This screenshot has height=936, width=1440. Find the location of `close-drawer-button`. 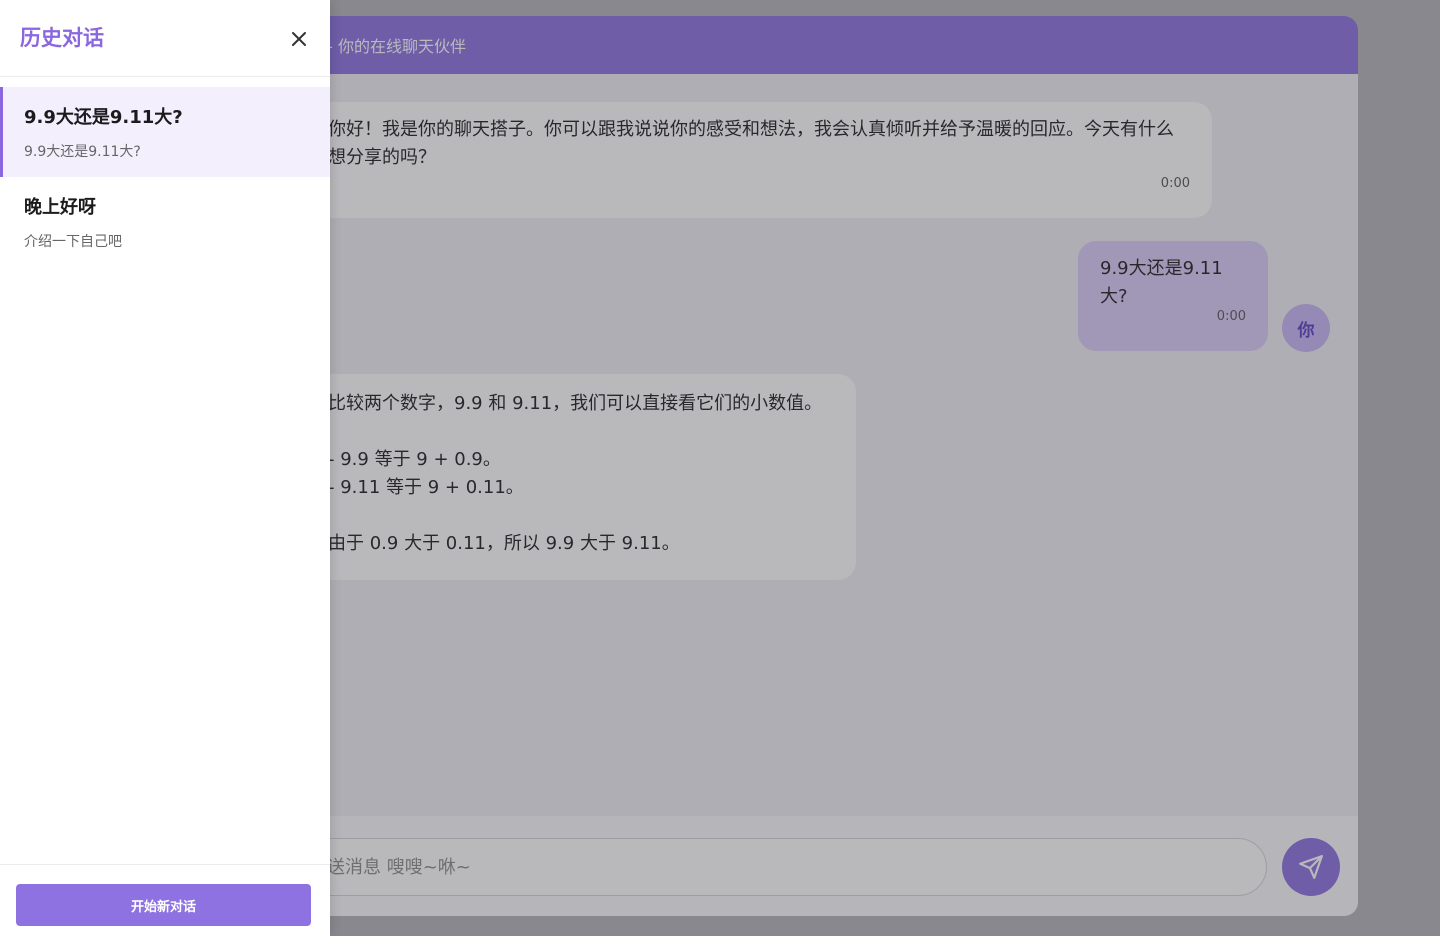

close-drawer-button is located at coordinates (299, 39).